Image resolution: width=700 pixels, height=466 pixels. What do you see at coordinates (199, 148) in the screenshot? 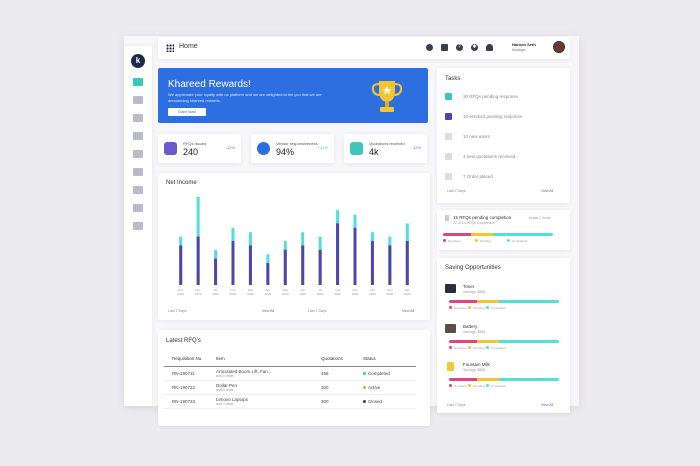
I see `stat-card-rfqs: RFQs Issued 240 -12%` at bounding box center [199, 148].